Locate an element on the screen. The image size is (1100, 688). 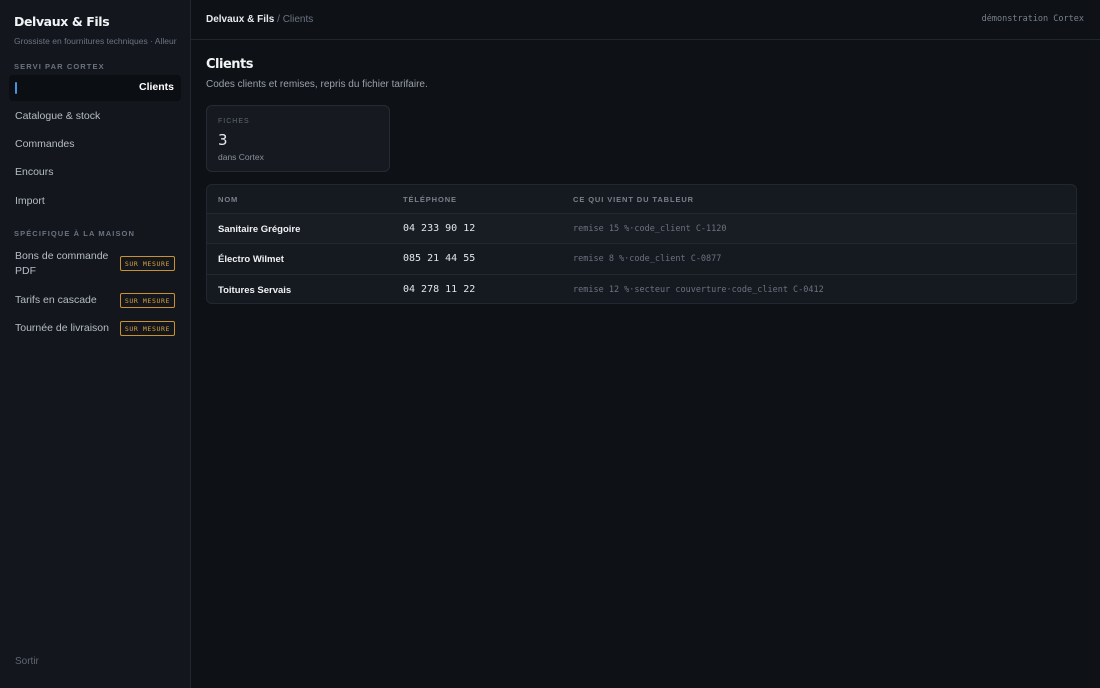
sidebar-item-tarifs: Tarifs en cascade SUR MESURE is located at coordinates (95, 301).